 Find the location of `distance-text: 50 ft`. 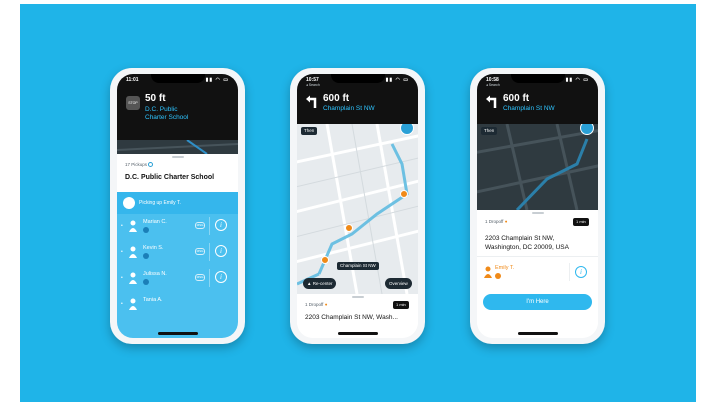

distance-text: 50 ft is located at coordinates (155, 98).